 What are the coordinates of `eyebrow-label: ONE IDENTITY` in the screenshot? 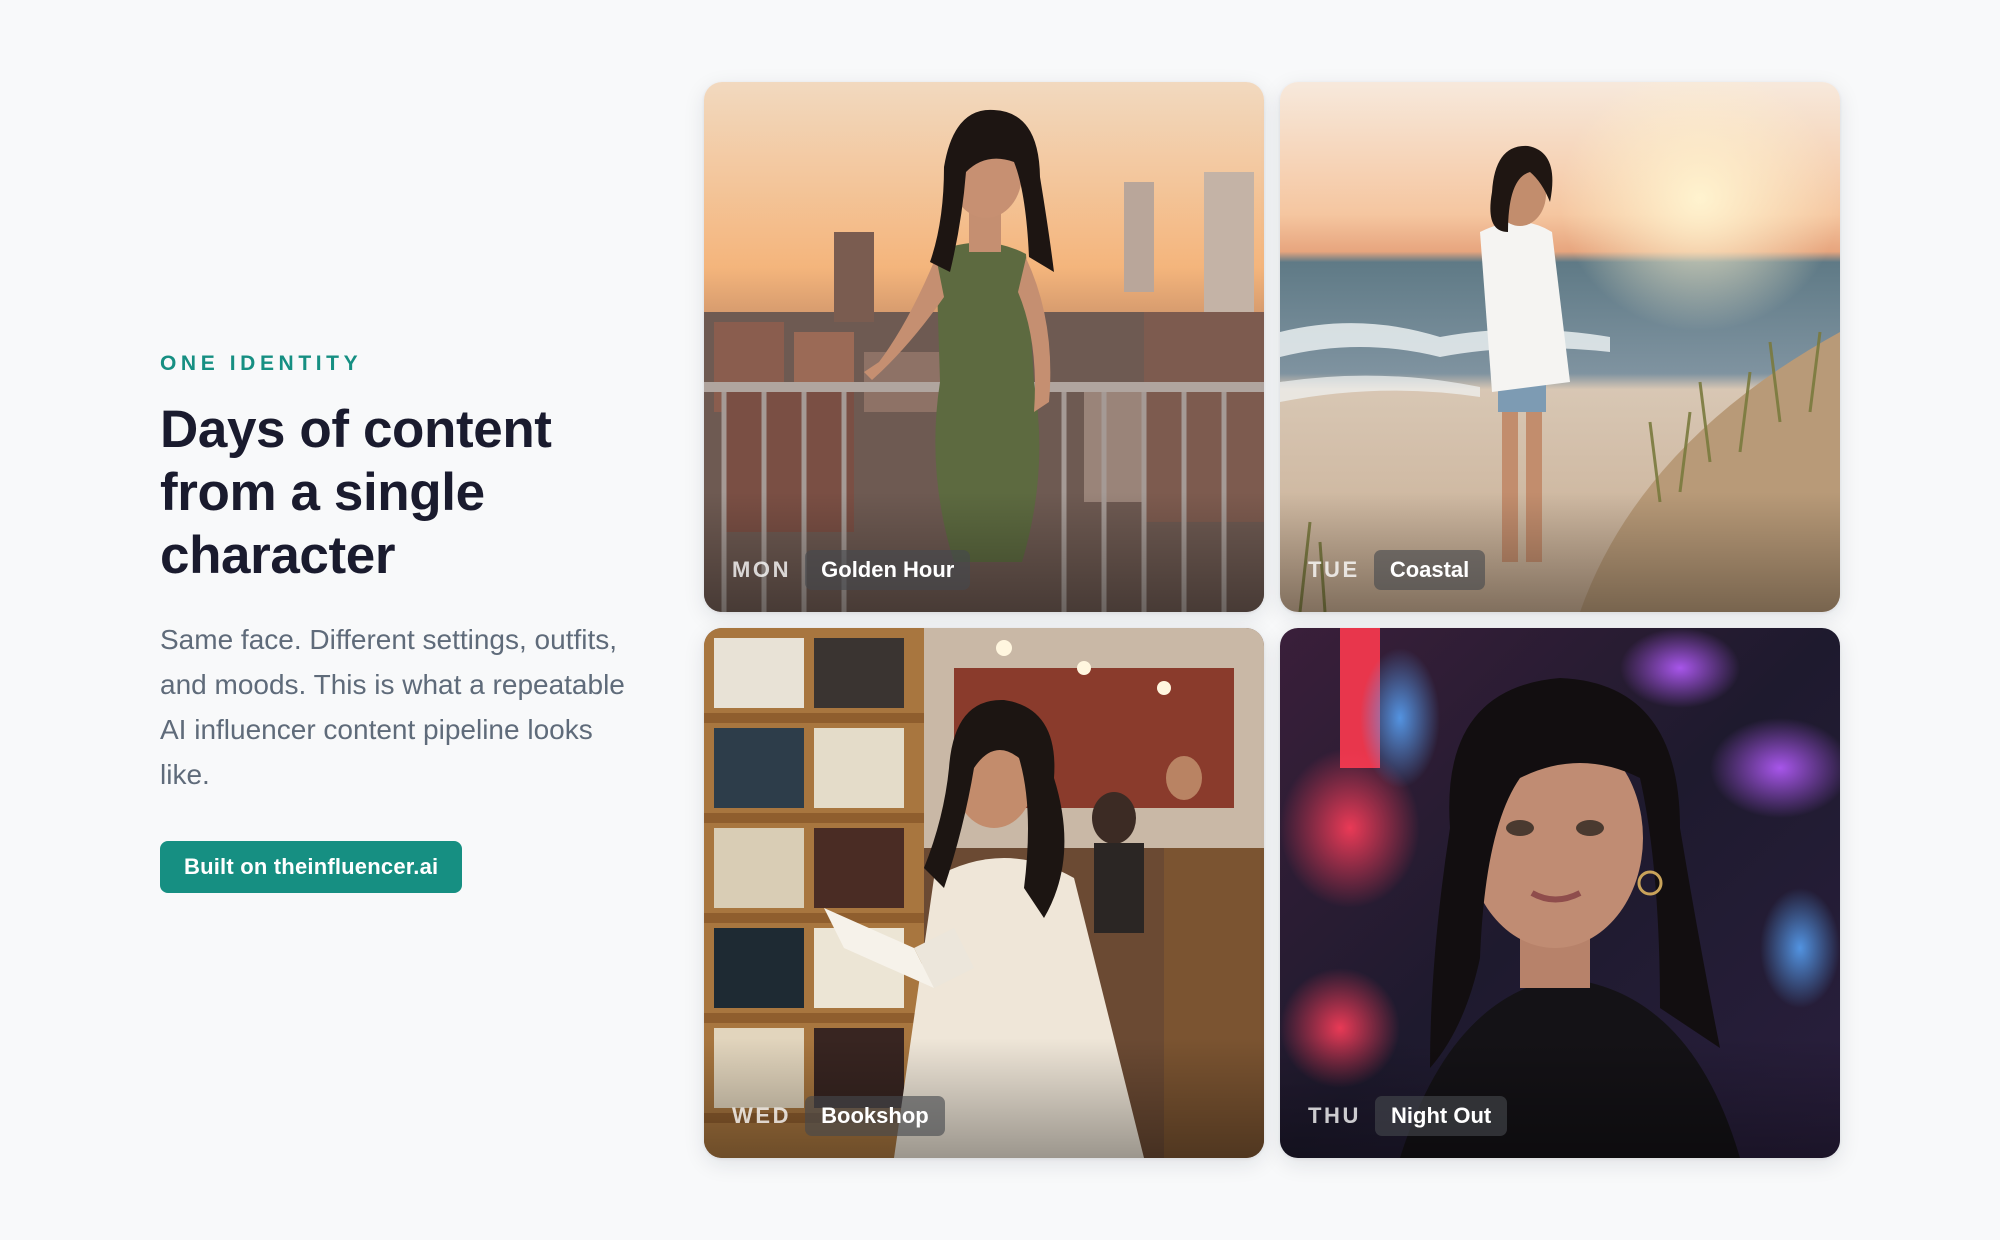 It's located at (261, 363).